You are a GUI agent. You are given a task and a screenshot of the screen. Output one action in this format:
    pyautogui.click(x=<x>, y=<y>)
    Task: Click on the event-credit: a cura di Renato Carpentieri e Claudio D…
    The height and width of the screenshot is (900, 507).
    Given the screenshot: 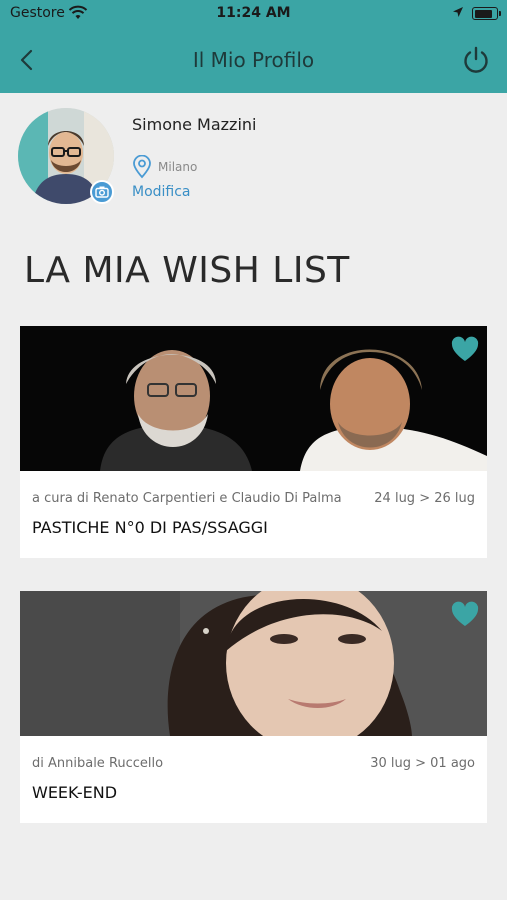 What is the action you would take?
    pyautogui.click(x=187, y=498)
    